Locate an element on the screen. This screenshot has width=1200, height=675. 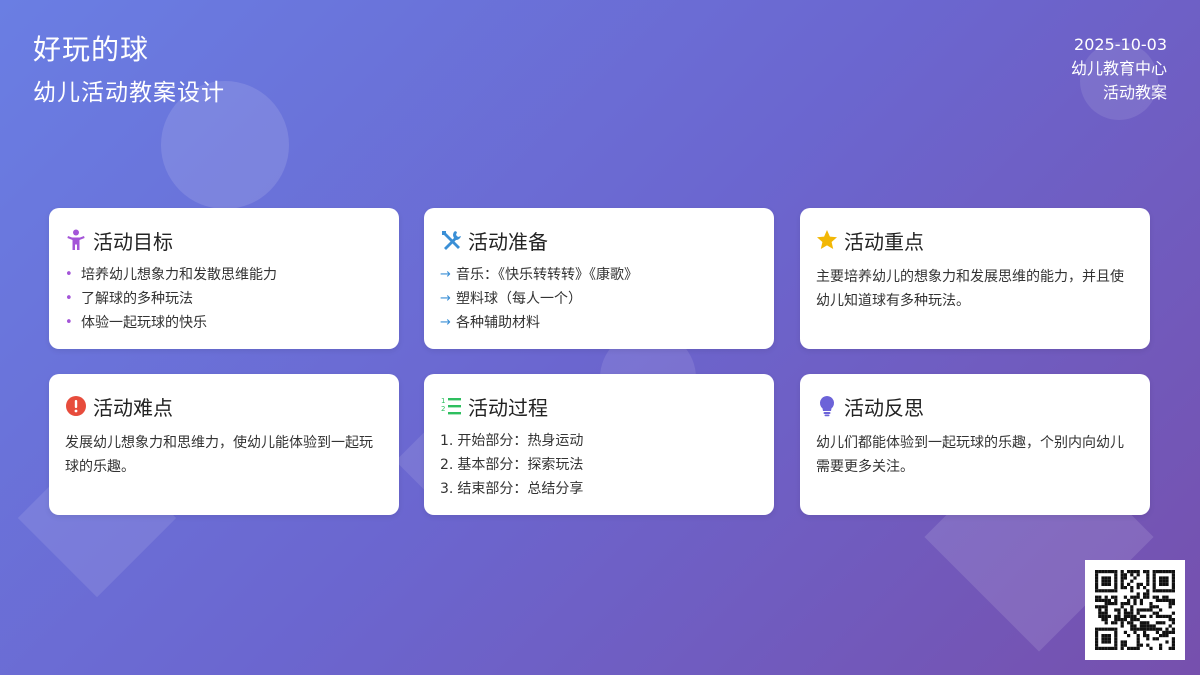
card-activity-preparation: 活动准备 → 音乐：《快乐转转转》《康歌》 → 塑料球（每人一个） → 各种辅助材料 is located at coordinates (599, 278).